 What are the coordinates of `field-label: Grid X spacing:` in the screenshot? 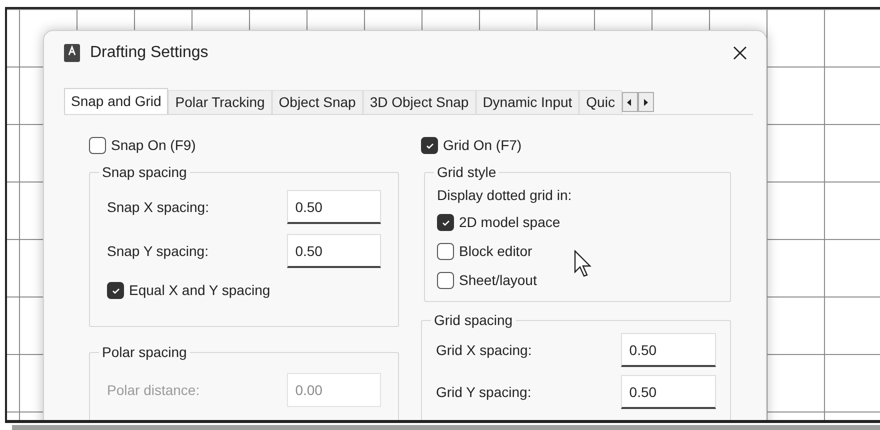 It's located at (484, 350).